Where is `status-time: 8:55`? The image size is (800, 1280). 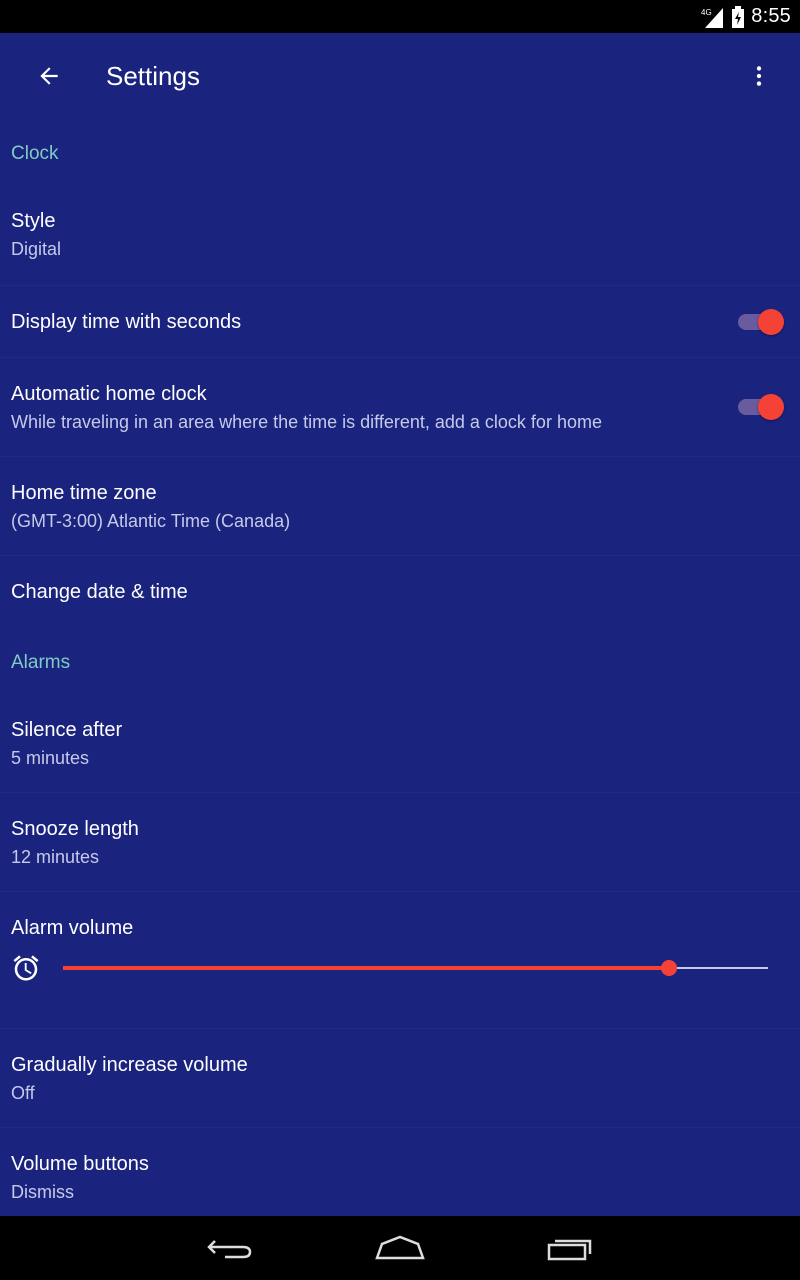 status-time: 8:55 is located at coordinates (771, 16).